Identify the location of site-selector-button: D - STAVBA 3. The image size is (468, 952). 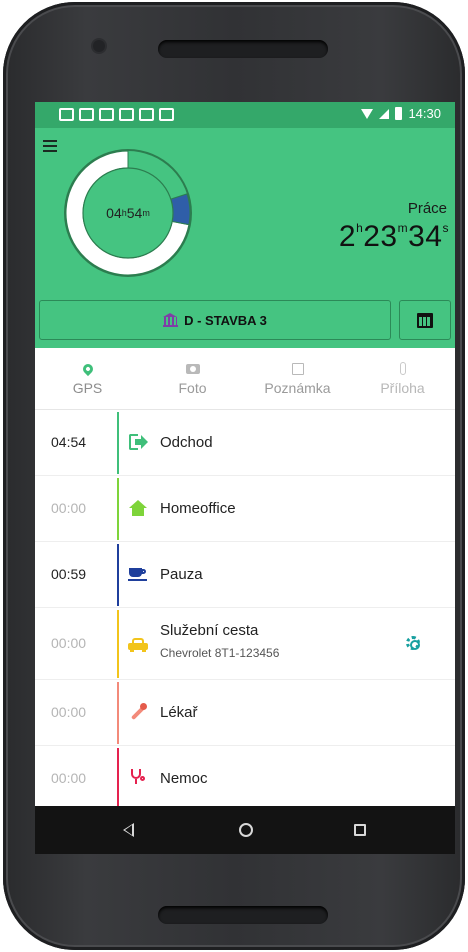
(215, 320).